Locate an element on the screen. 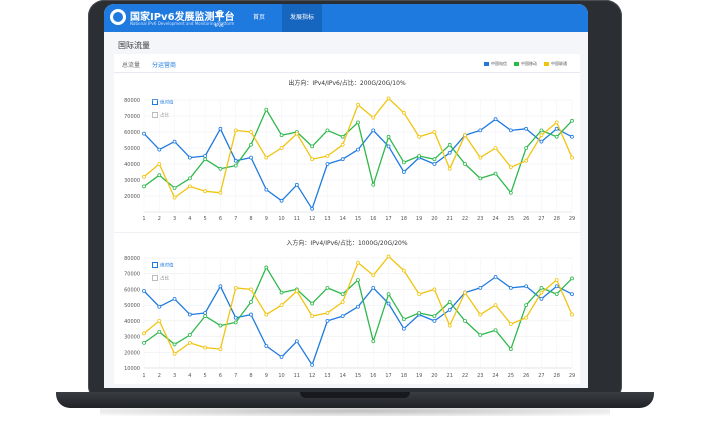 The height and width of the screenshot is (440, 710). x-tick-label: 28 is located at coordinates (557, 219).